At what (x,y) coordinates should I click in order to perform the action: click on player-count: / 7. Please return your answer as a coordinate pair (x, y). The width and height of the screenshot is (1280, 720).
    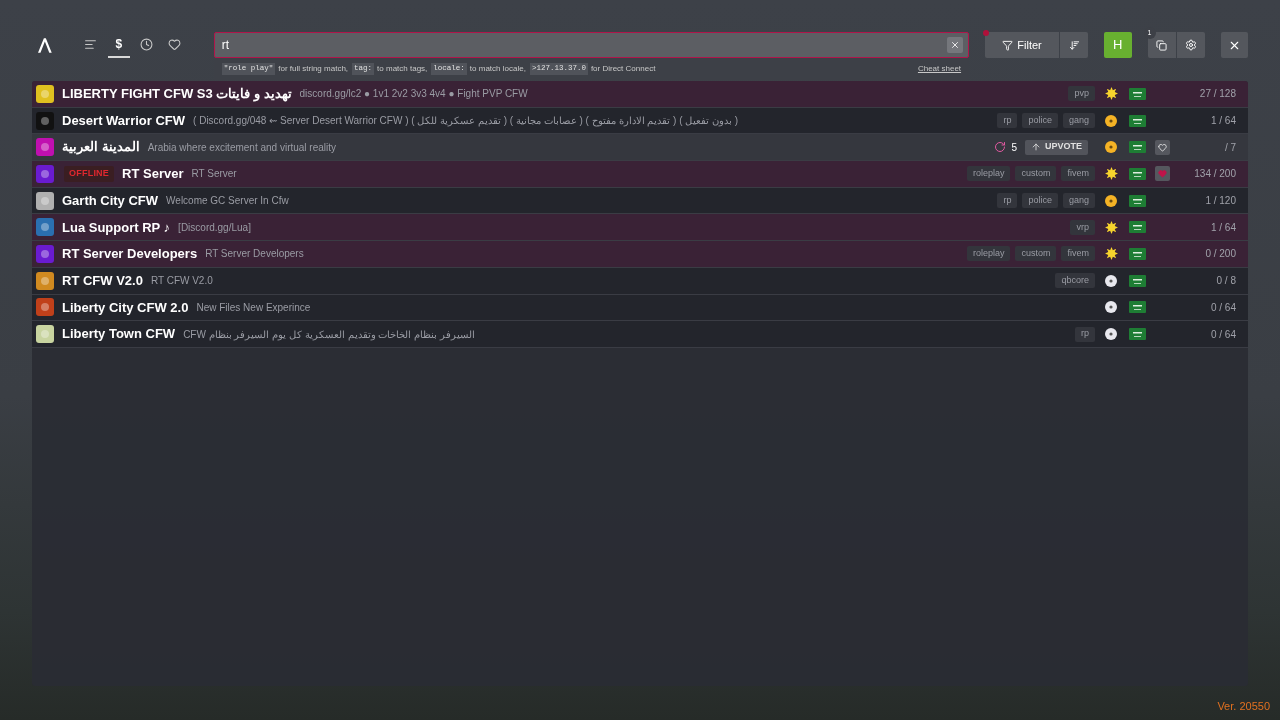
    Looking at the image, I should click on (1229, 147).